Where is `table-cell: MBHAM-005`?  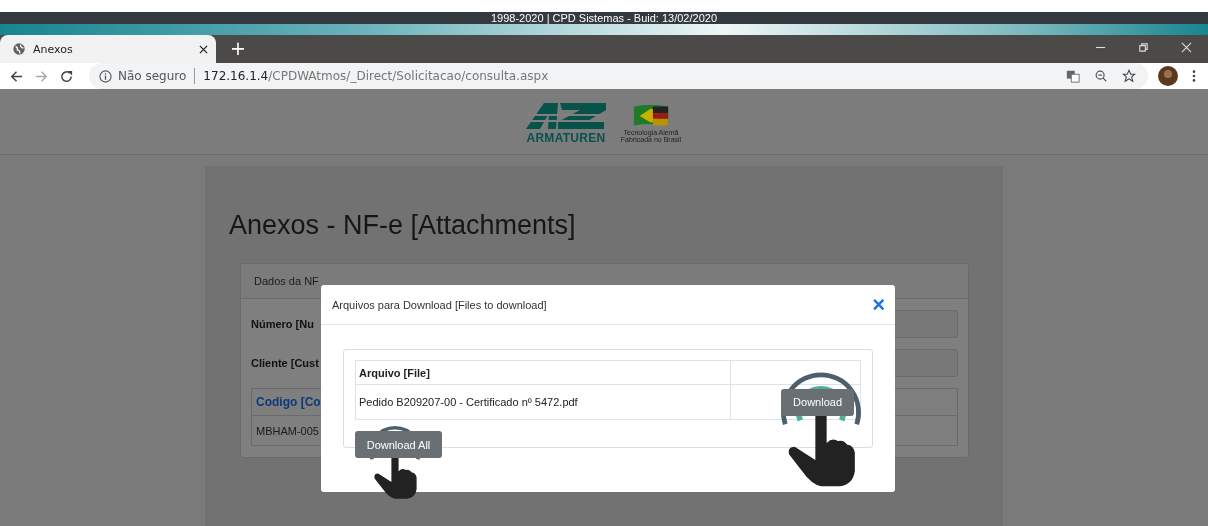 table-cell: MBHAM-005 is located at coordinates (287, 430).